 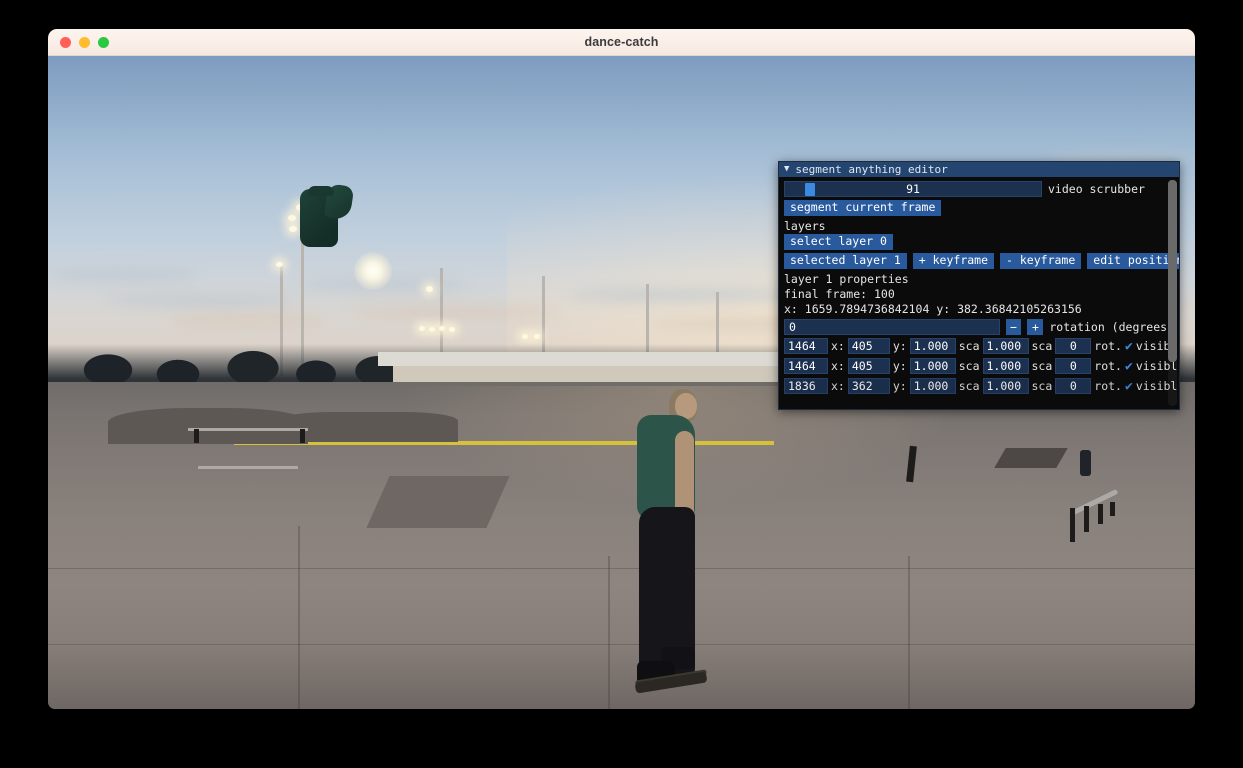 I want to click on close-window-button, so click(x=65, y=42).